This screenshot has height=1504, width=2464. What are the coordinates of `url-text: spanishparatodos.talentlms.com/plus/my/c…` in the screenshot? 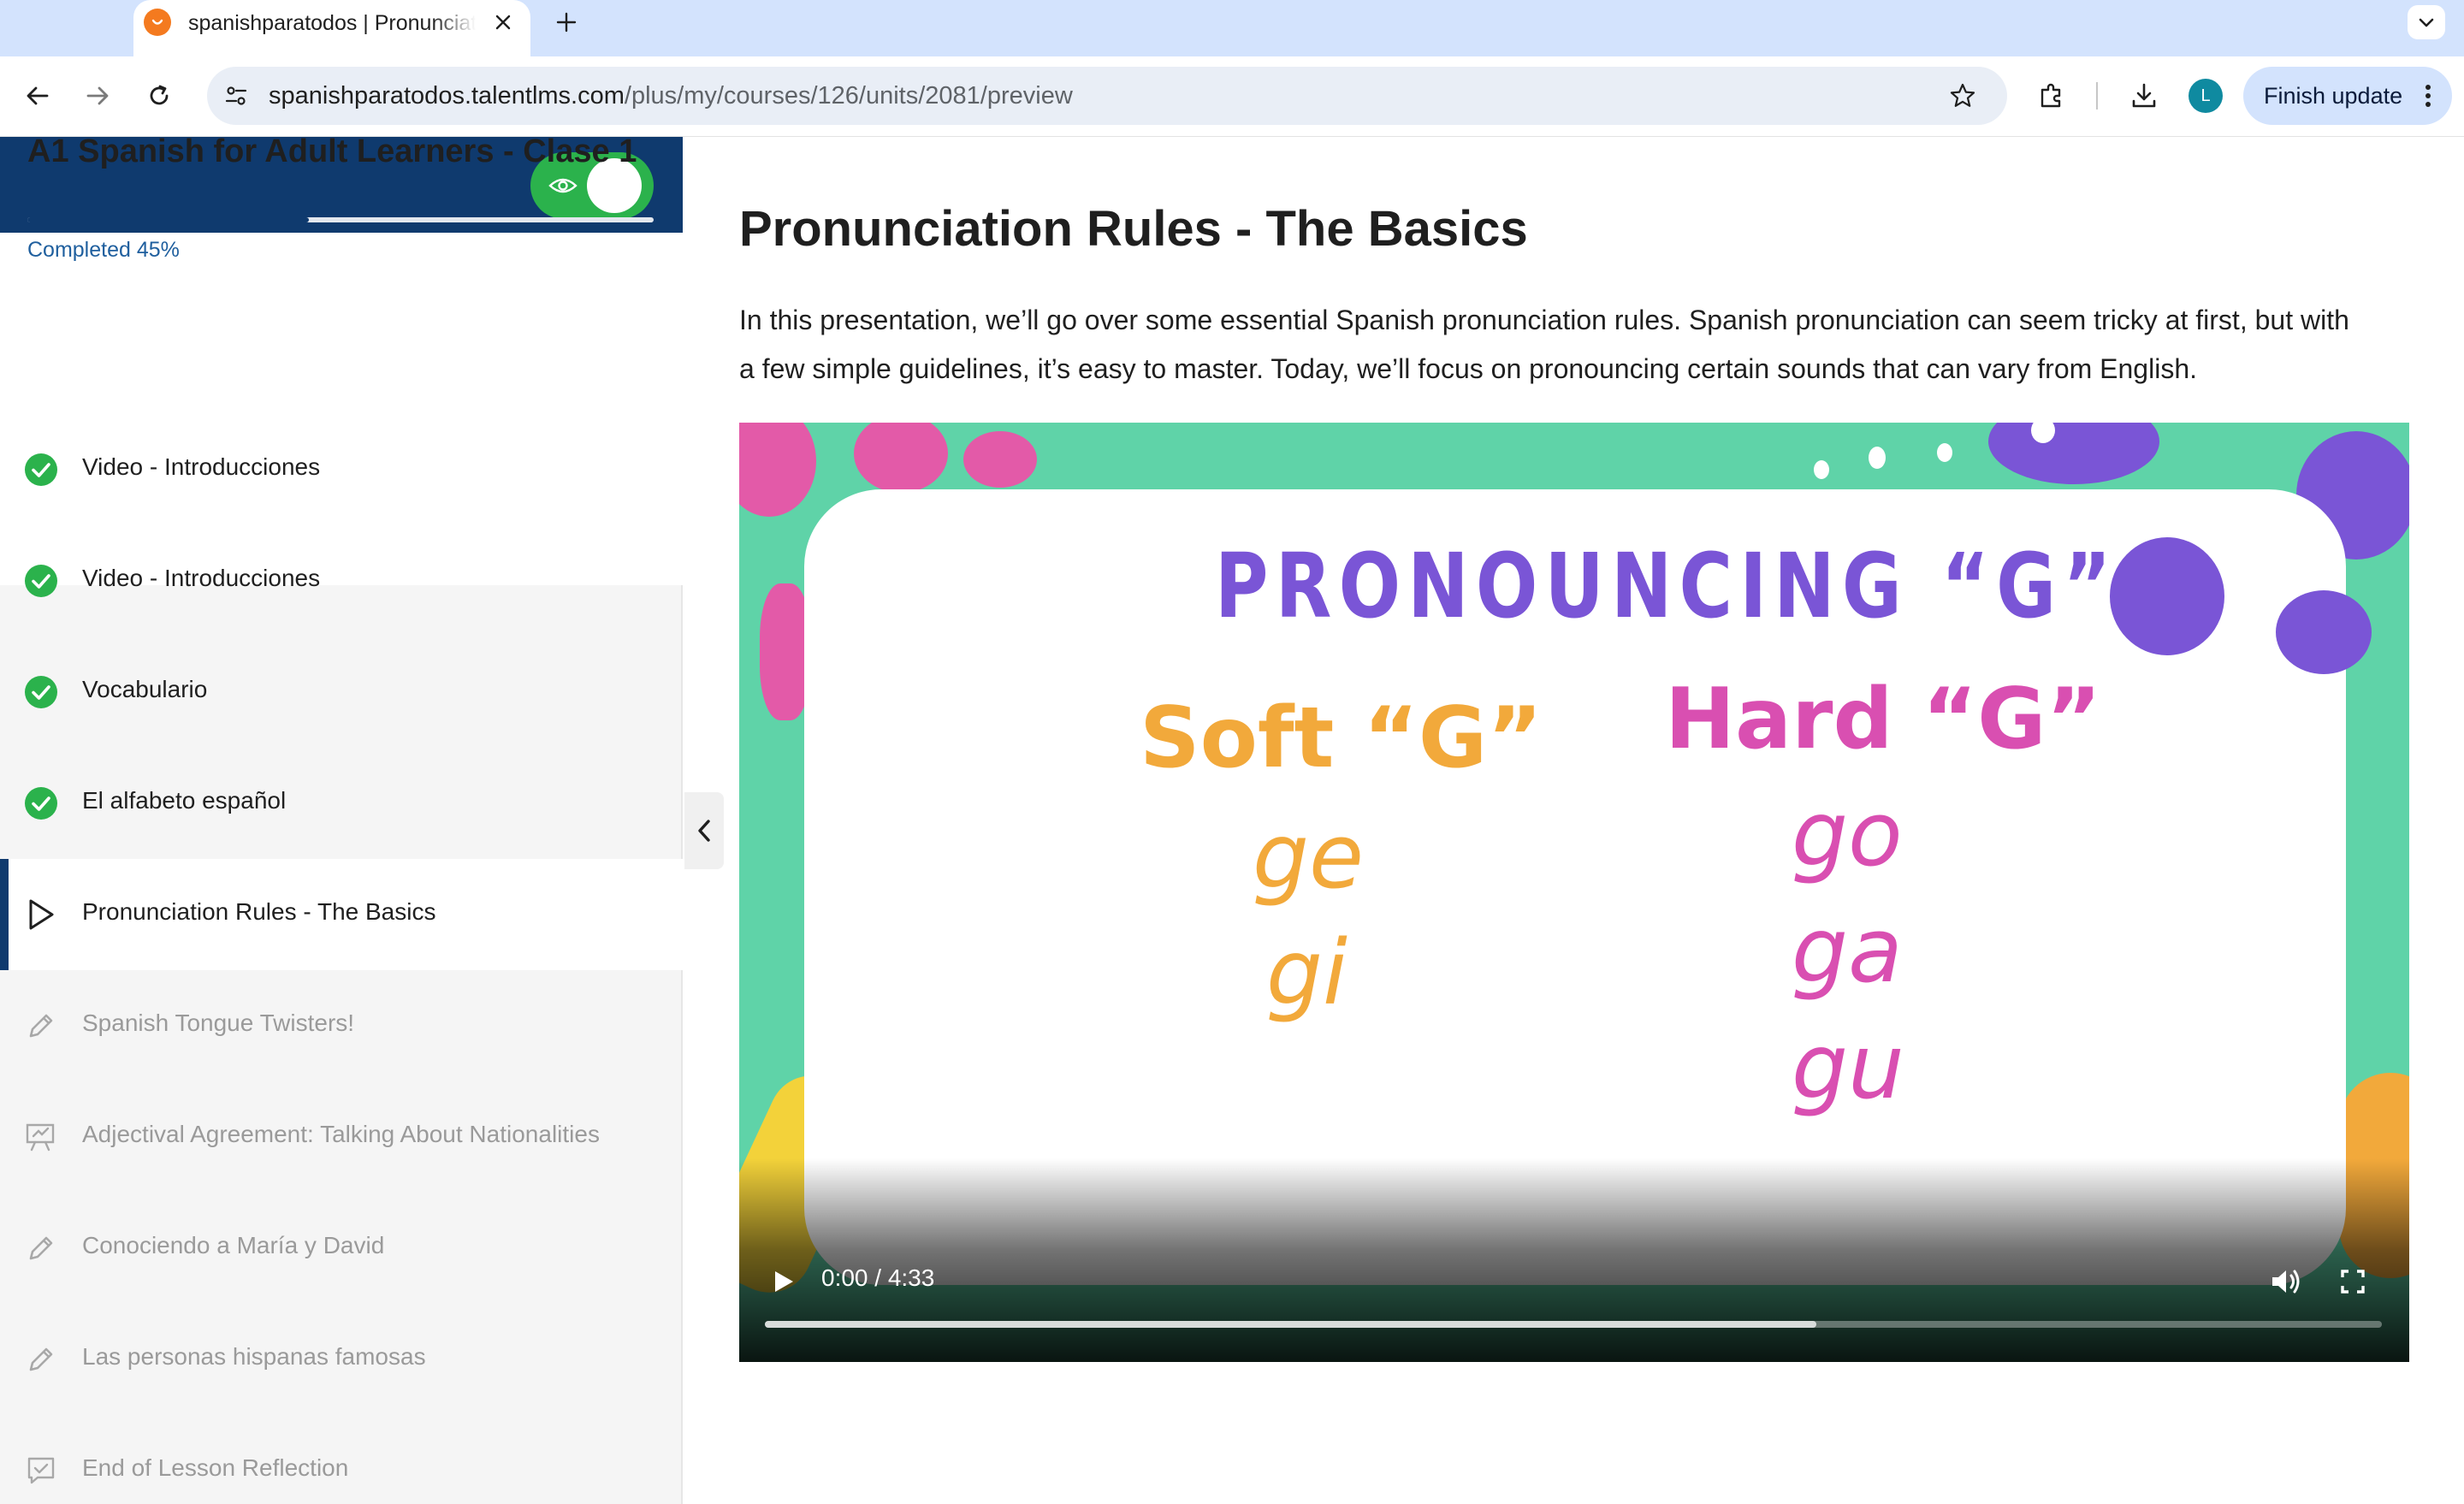 It's located at (671, 96).